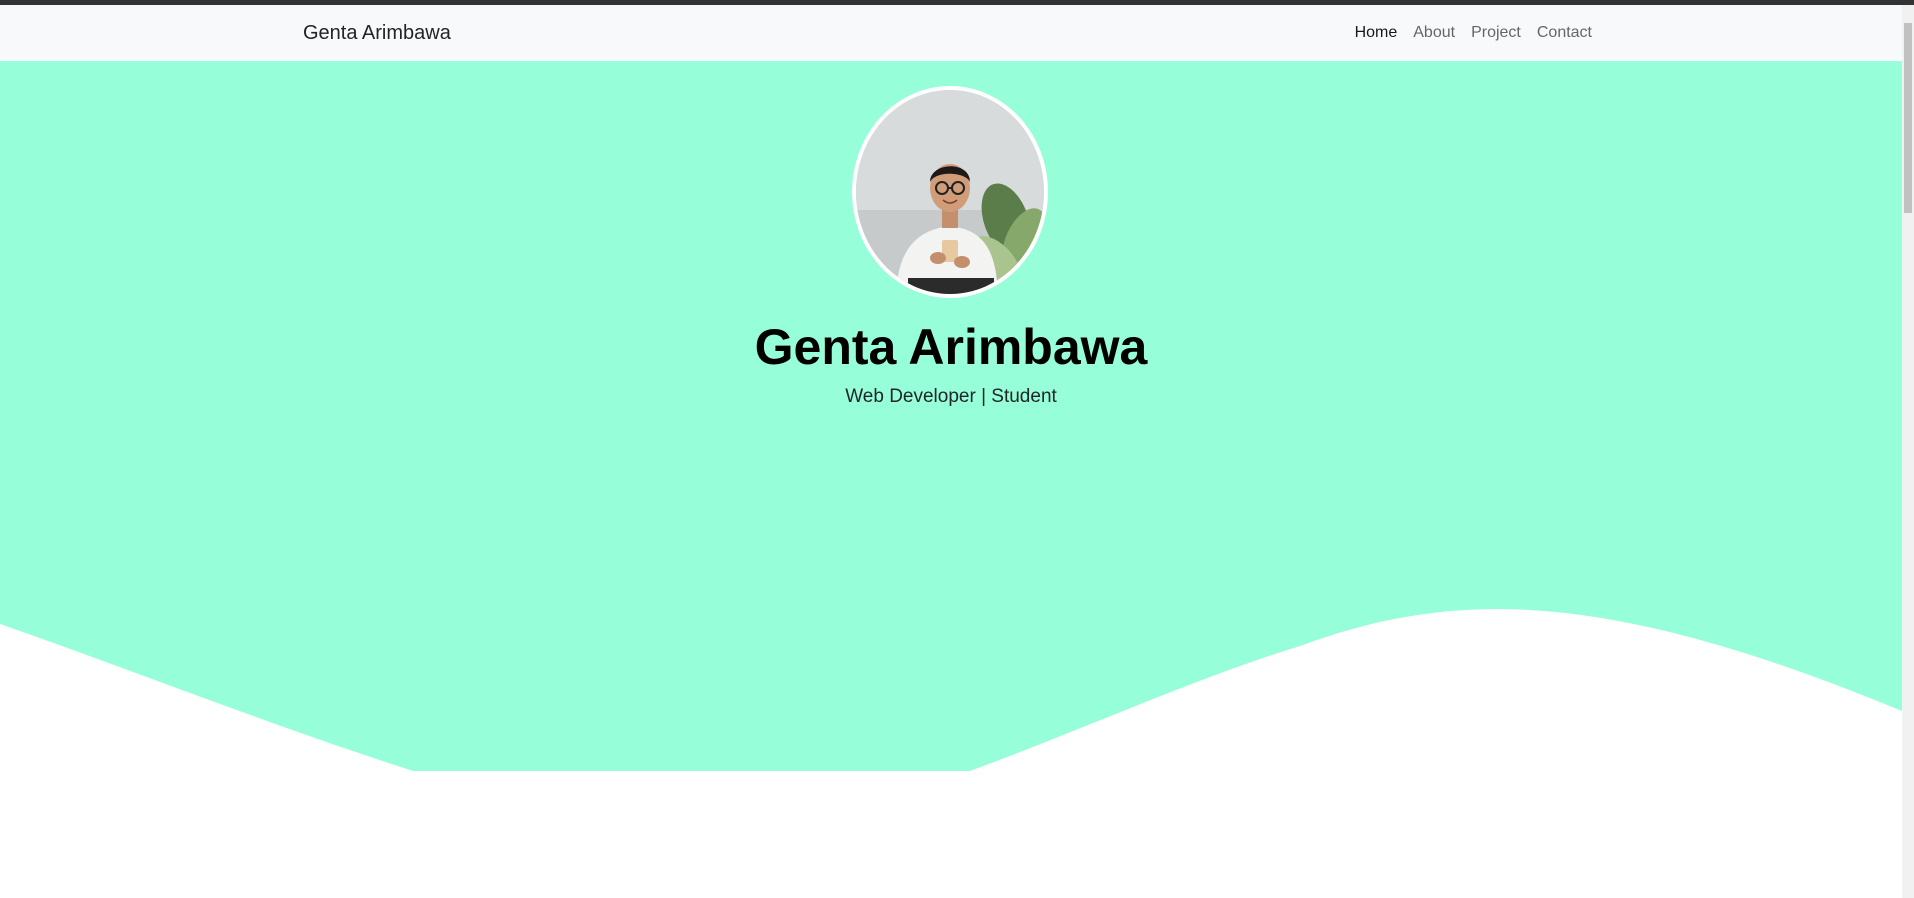 The image size is (1914, 898). I want to click on nav-links: Home About Project Contact, so click(1473, 33).